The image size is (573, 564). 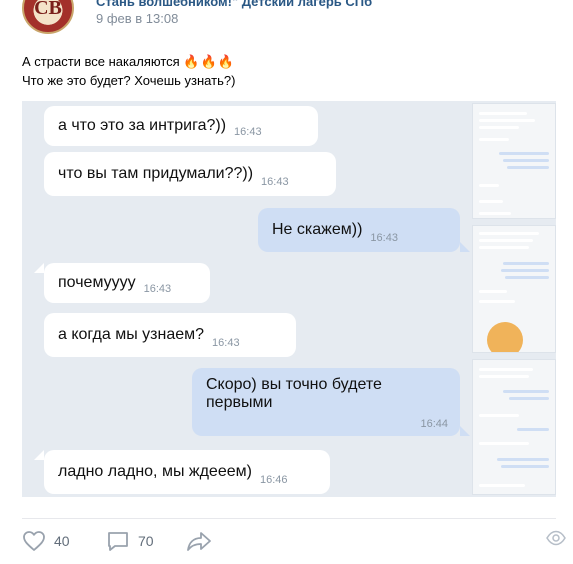 I want to click on views-counter, so click(x=559, y=538).